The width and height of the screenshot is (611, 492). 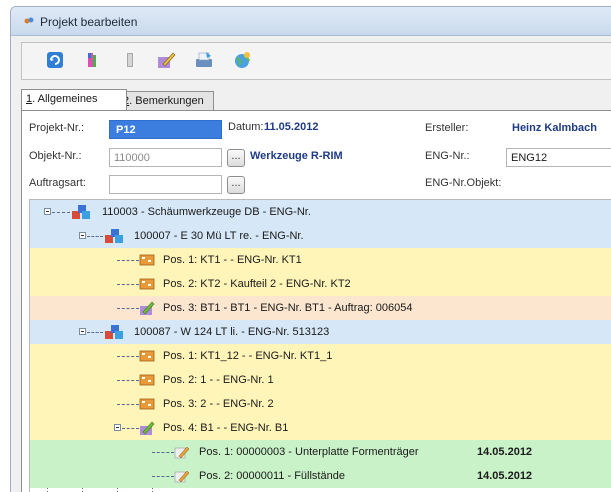 I want to click on tree-row-text: 100007 - E 30 Mü LT re. - ENG-Nr., so click(x=219, y=236).